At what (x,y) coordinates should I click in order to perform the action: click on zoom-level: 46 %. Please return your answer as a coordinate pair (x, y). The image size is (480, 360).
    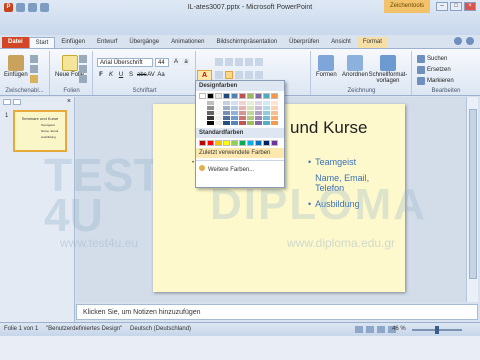
    Looking at the image, I should click on (399, 329).